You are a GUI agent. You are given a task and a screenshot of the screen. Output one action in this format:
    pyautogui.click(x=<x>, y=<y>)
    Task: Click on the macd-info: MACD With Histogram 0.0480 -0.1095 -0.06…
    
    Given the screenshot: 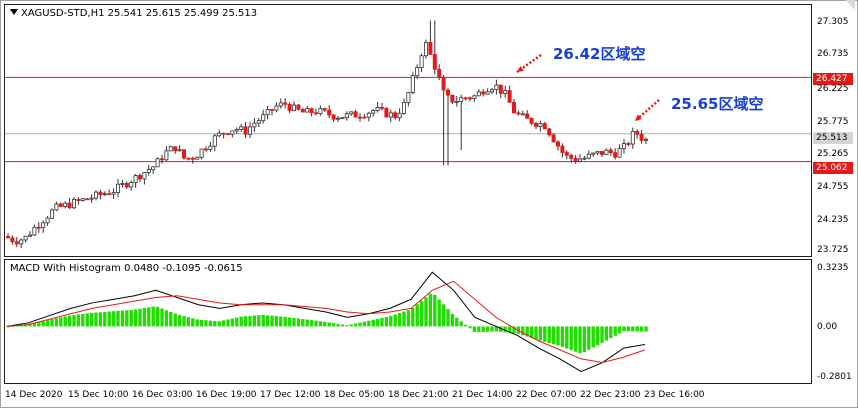 What is the action you would take?
    pyautogui.click(x=126, y=268)
    